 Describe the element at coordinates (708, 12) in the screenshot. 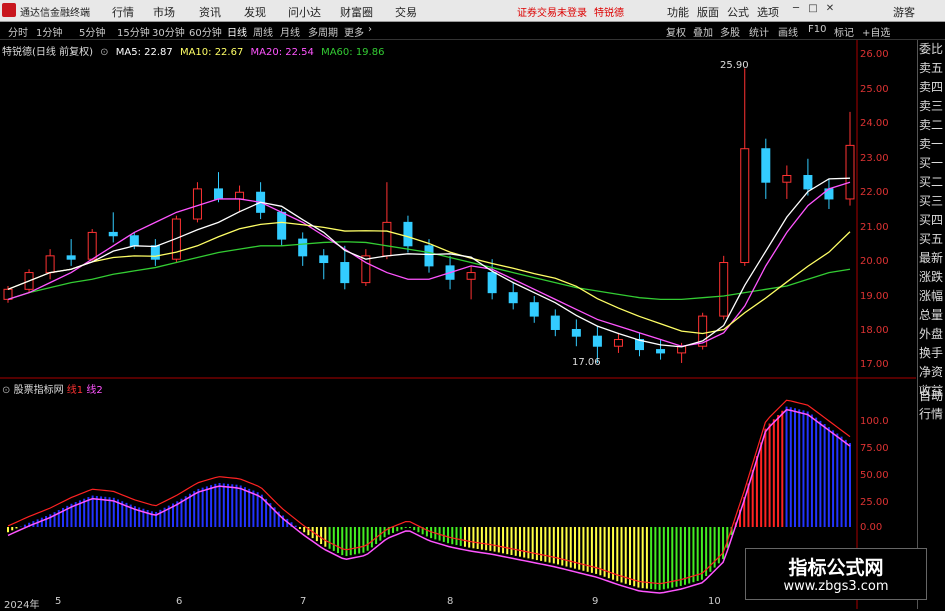

I see `menu-layout: 版面` at that location.